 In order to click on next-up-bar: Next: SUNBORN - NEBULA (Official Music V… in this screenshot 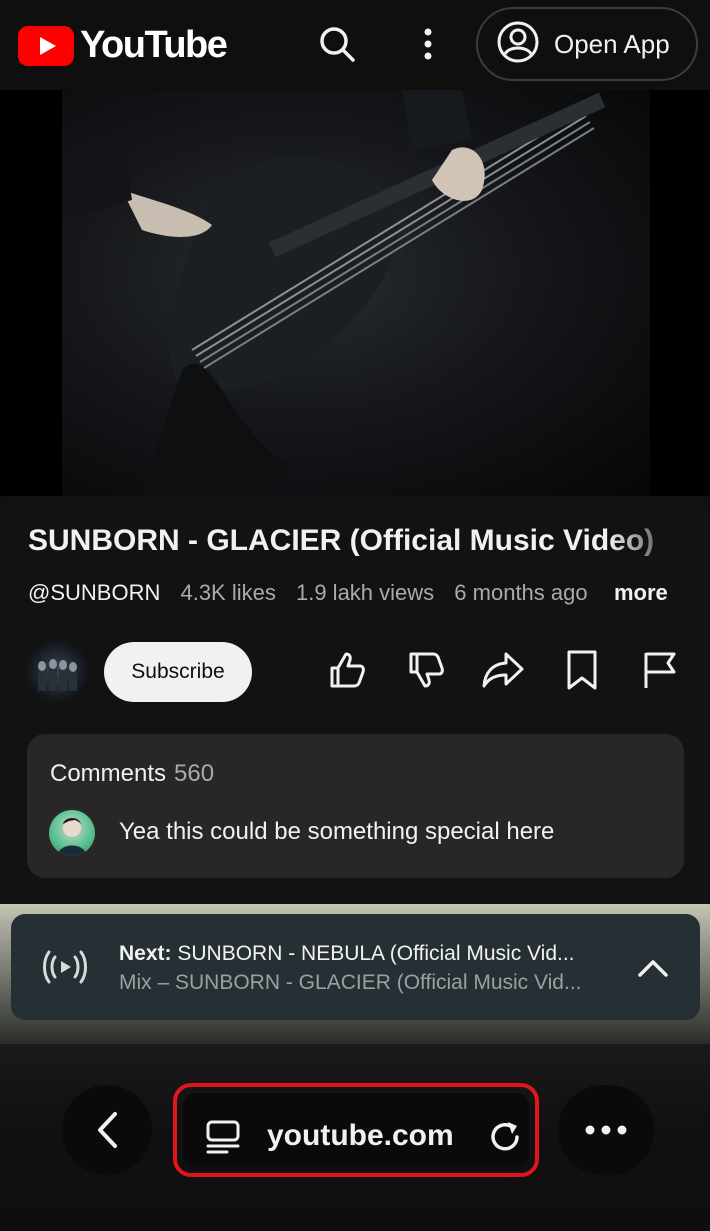, I will do `click(355, 967)`.